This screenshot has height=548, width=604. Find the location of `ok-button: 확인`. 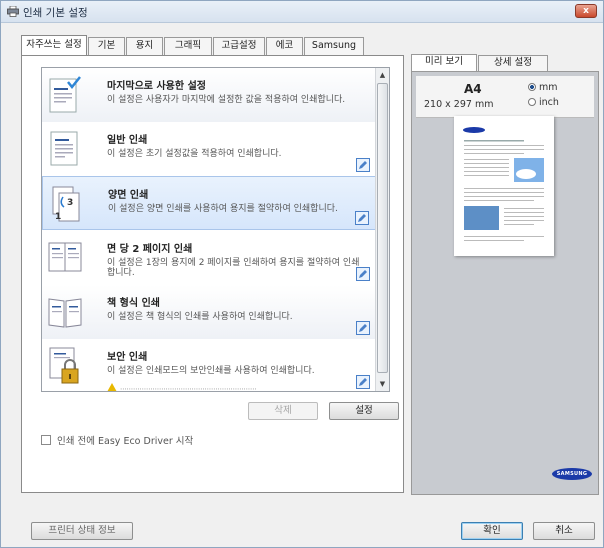

ok-button: 확인 is located at coordinates (492, 531).